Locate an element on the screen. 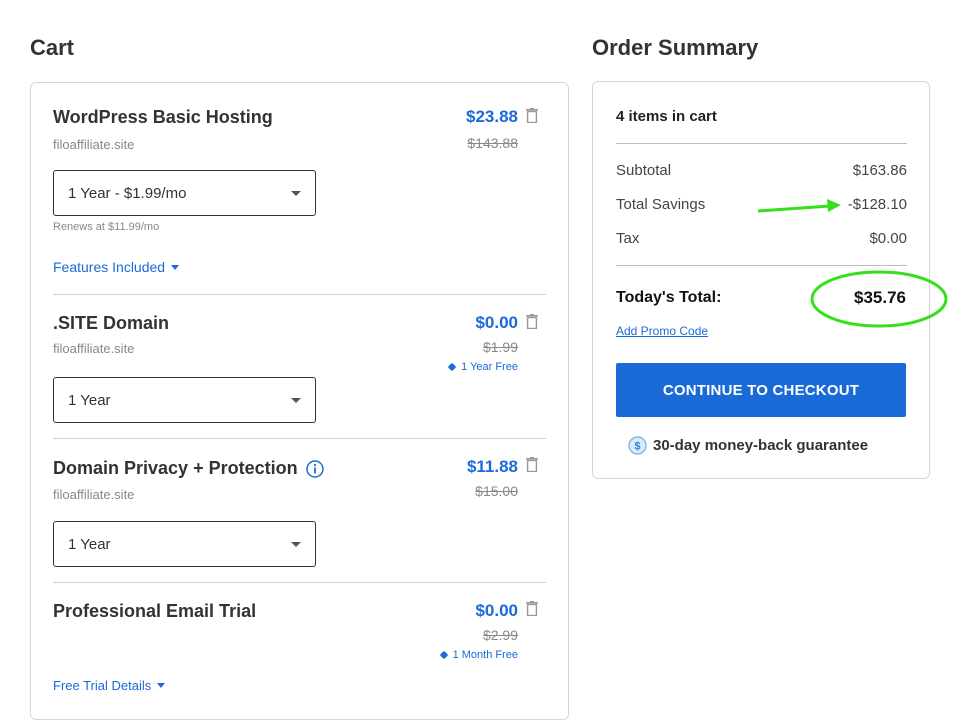 Image resolution: width=967 pixels, height=727 pixels. annotation-overlay is located at coordinates (852, 263).